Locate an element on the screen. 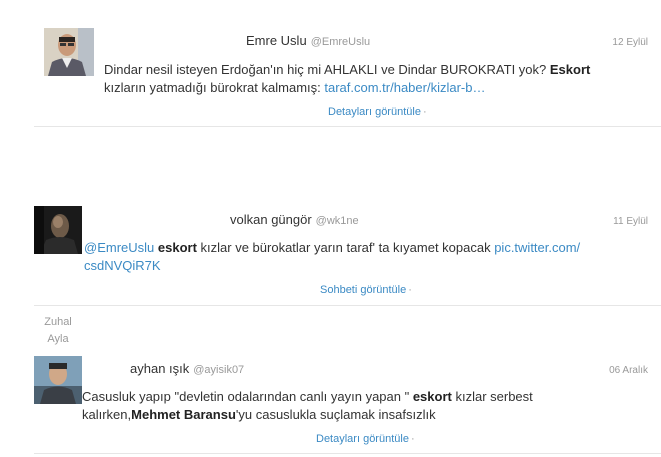 This screenshot has width=661, height=457. user-first-name: Zuhal is located at coordinates (58, 322).